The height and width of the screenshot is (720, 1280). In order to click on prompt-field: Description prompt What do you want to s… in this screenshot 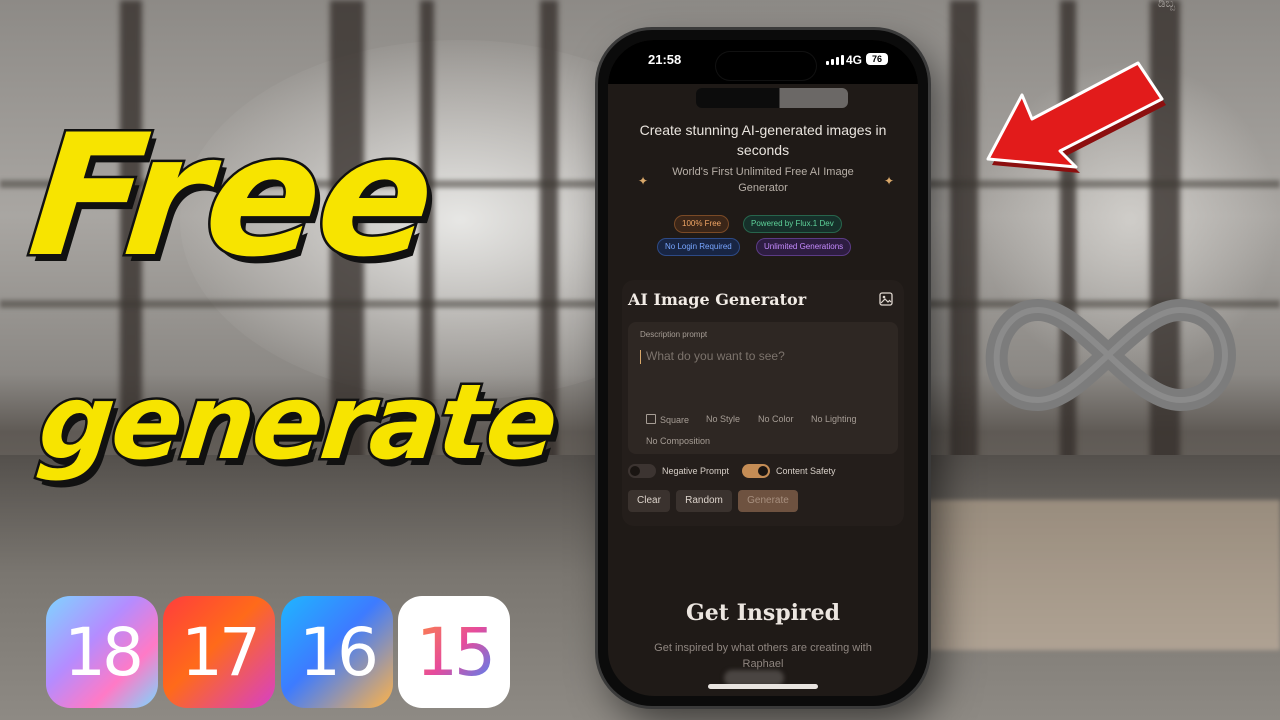, I will do `click(763, 388)`.